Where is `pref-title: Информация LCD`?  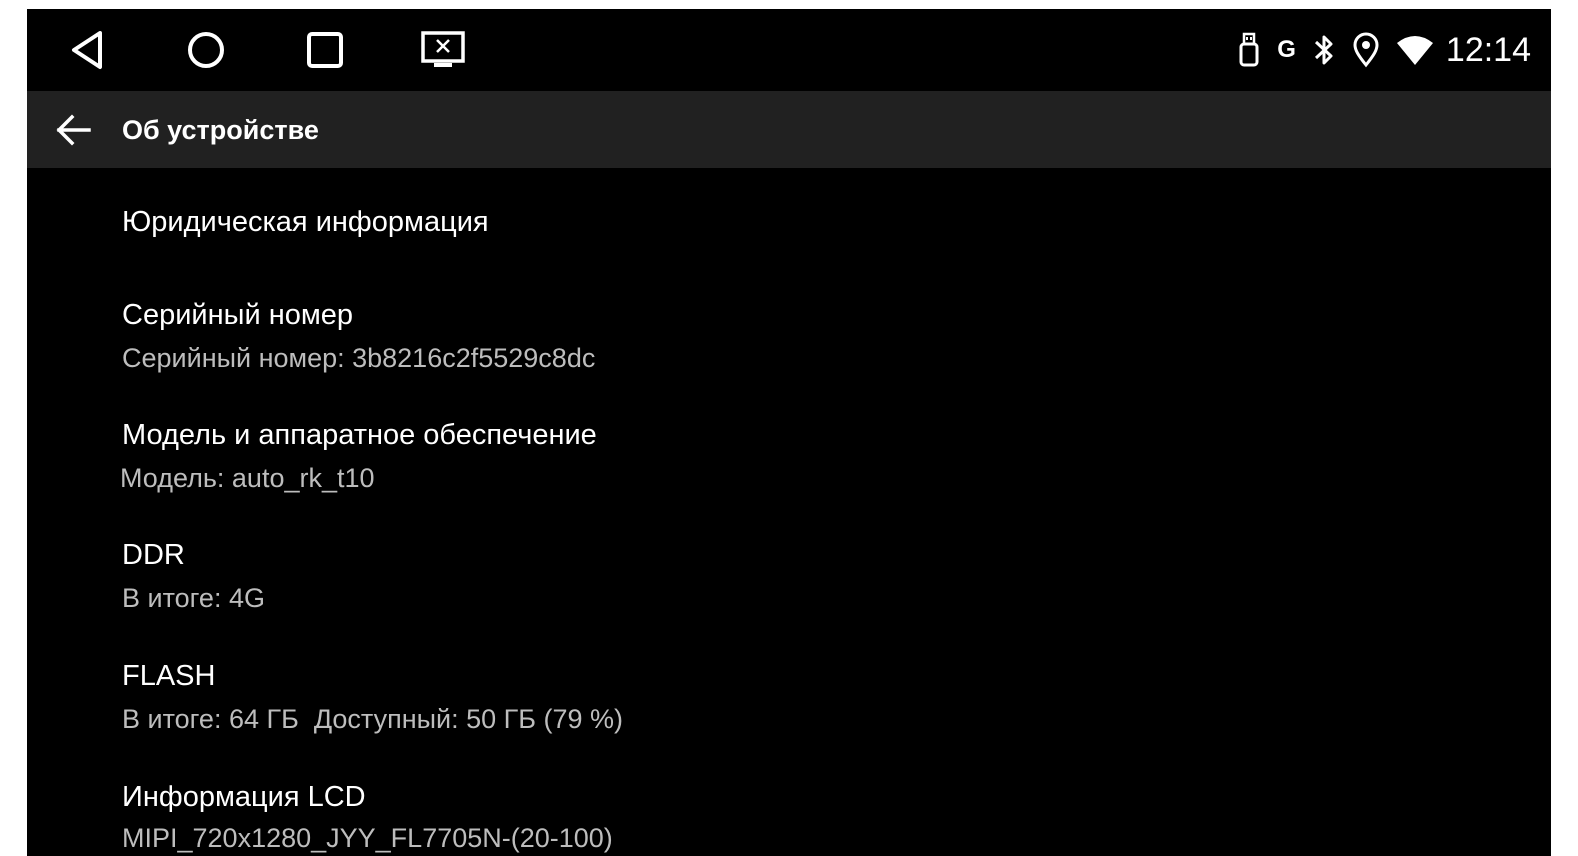
pref-title: Информация LCD is located at coordinates (244, 797).